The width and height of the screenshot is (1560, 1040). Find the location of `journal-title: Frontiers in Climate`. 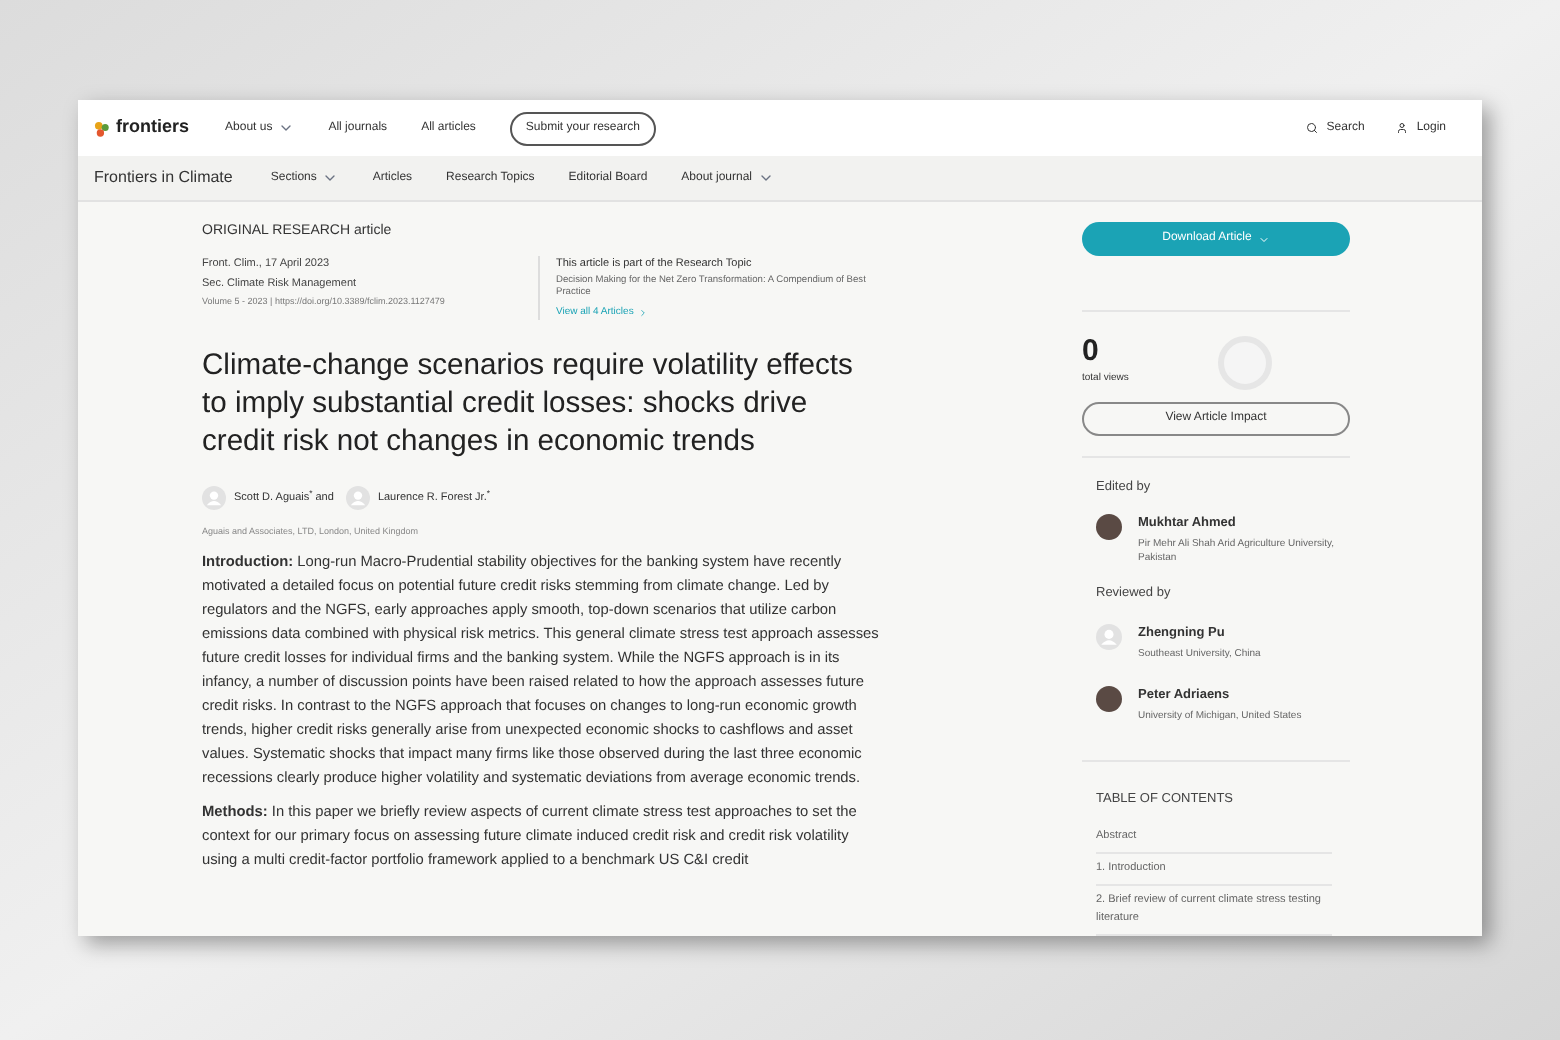

journal-title: Frontiers in Climate is located at coordinates (163, 178).